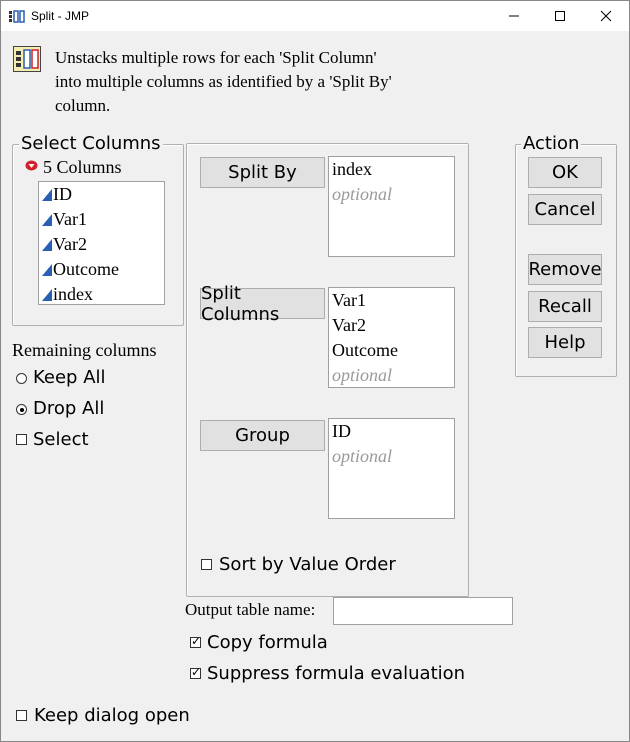  Describe the element at coordinates (31, 165) in the screenshot. I see `disclosure-triangle-icon` at that location.